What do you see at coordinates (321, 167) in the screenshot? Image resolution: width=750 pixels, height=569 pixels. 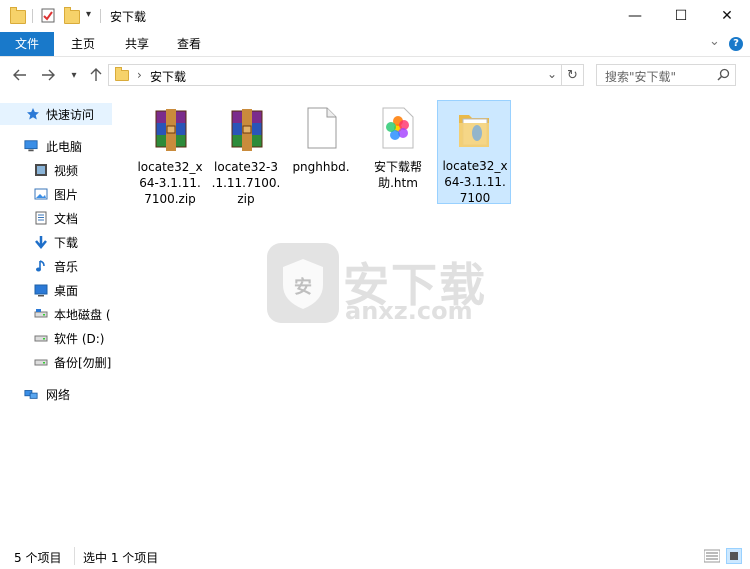 I see `file-name: pnghhbd.` at bounding box center [321, 167].